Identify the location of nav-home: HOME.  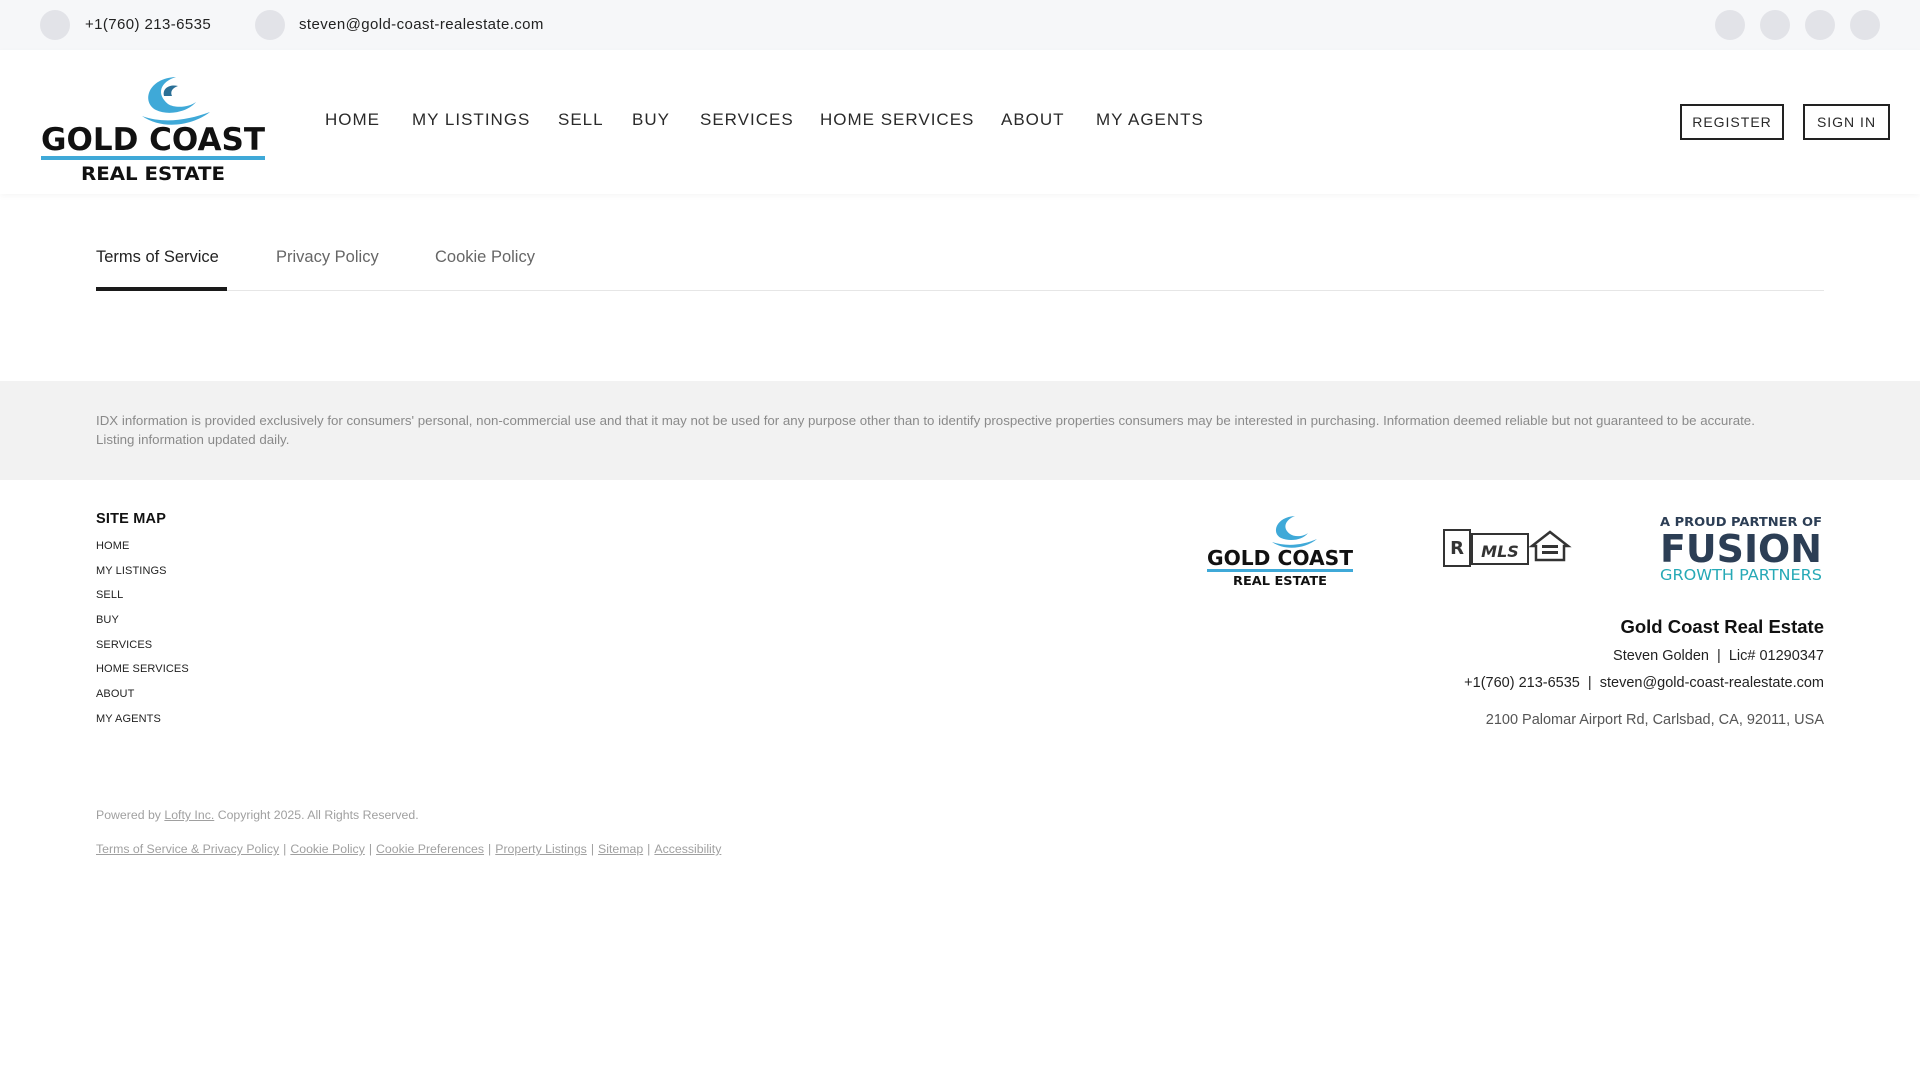
(352, 120).